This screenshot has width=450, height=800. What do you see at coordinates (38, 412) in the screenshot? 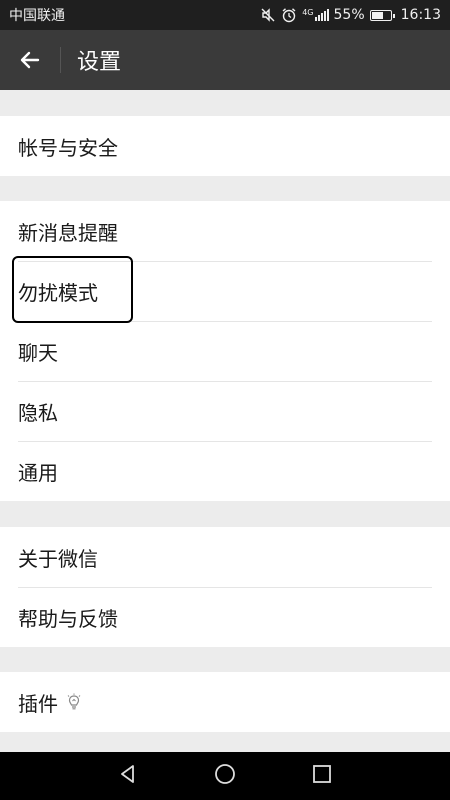
I see `settings-item-label: 隐私` at bounding box center [38, 412].